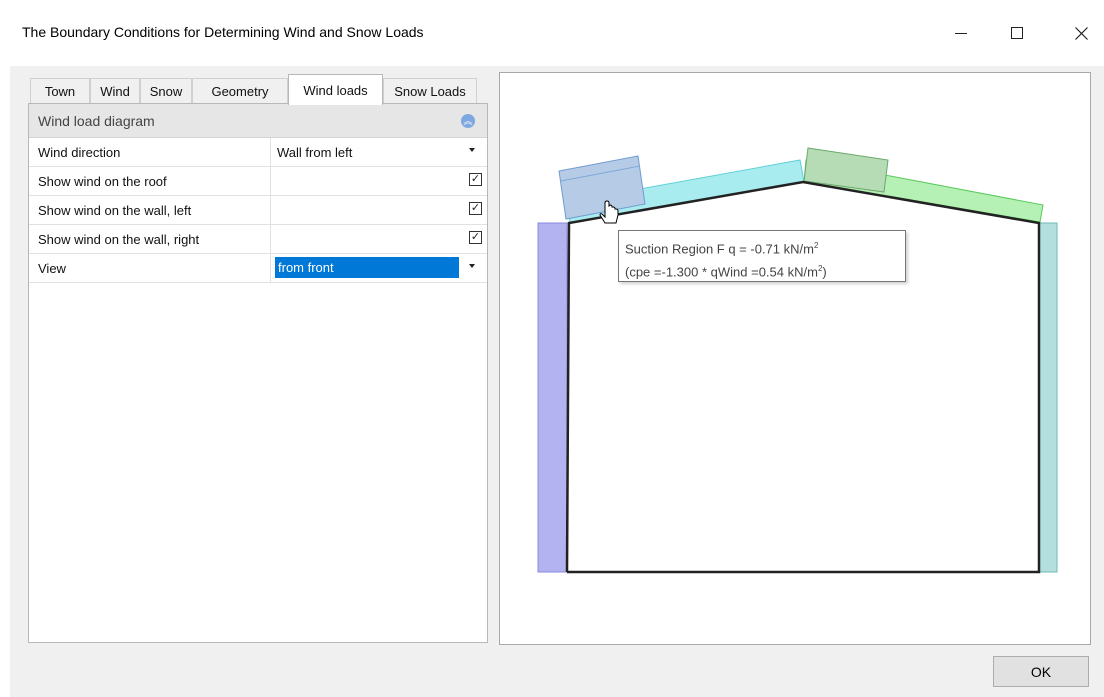 The image size is (1104, 697). Describe the element at coordinates (1048, 397) in the screenshot. I see `right-wall-load` at that location.